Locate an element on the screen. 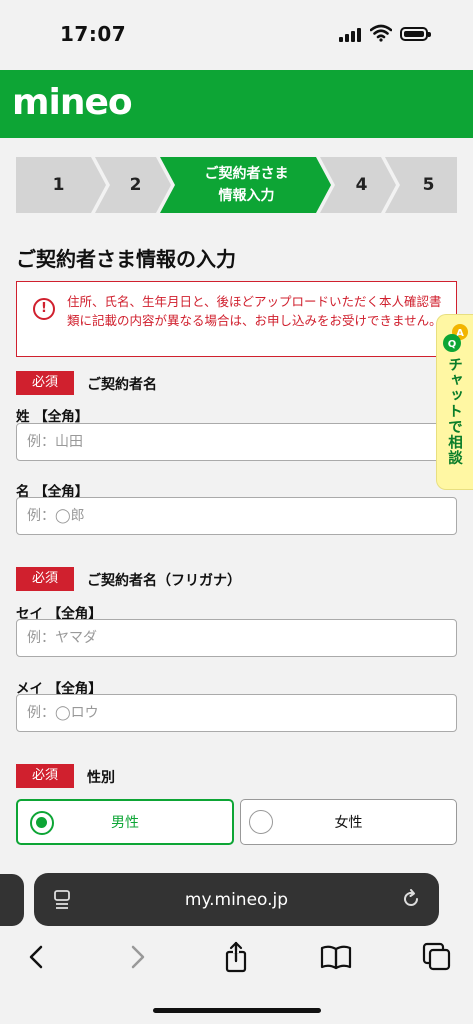 The height and width of the screenshot is (1024, 473). gender-female-label: 女性 is located at coordinates (348, 823).